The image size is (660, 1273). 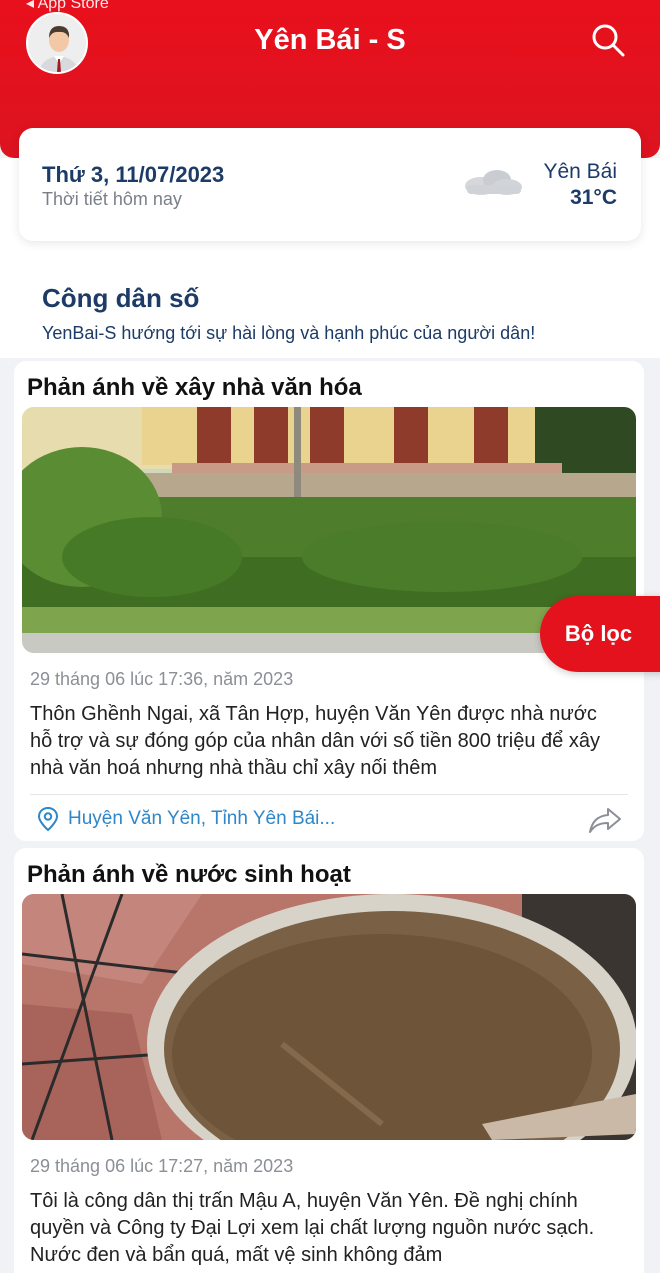 What do you see at coordinates (605, 820) in the screenshot?
I see `share-icon` at bounding box center [605, 820].